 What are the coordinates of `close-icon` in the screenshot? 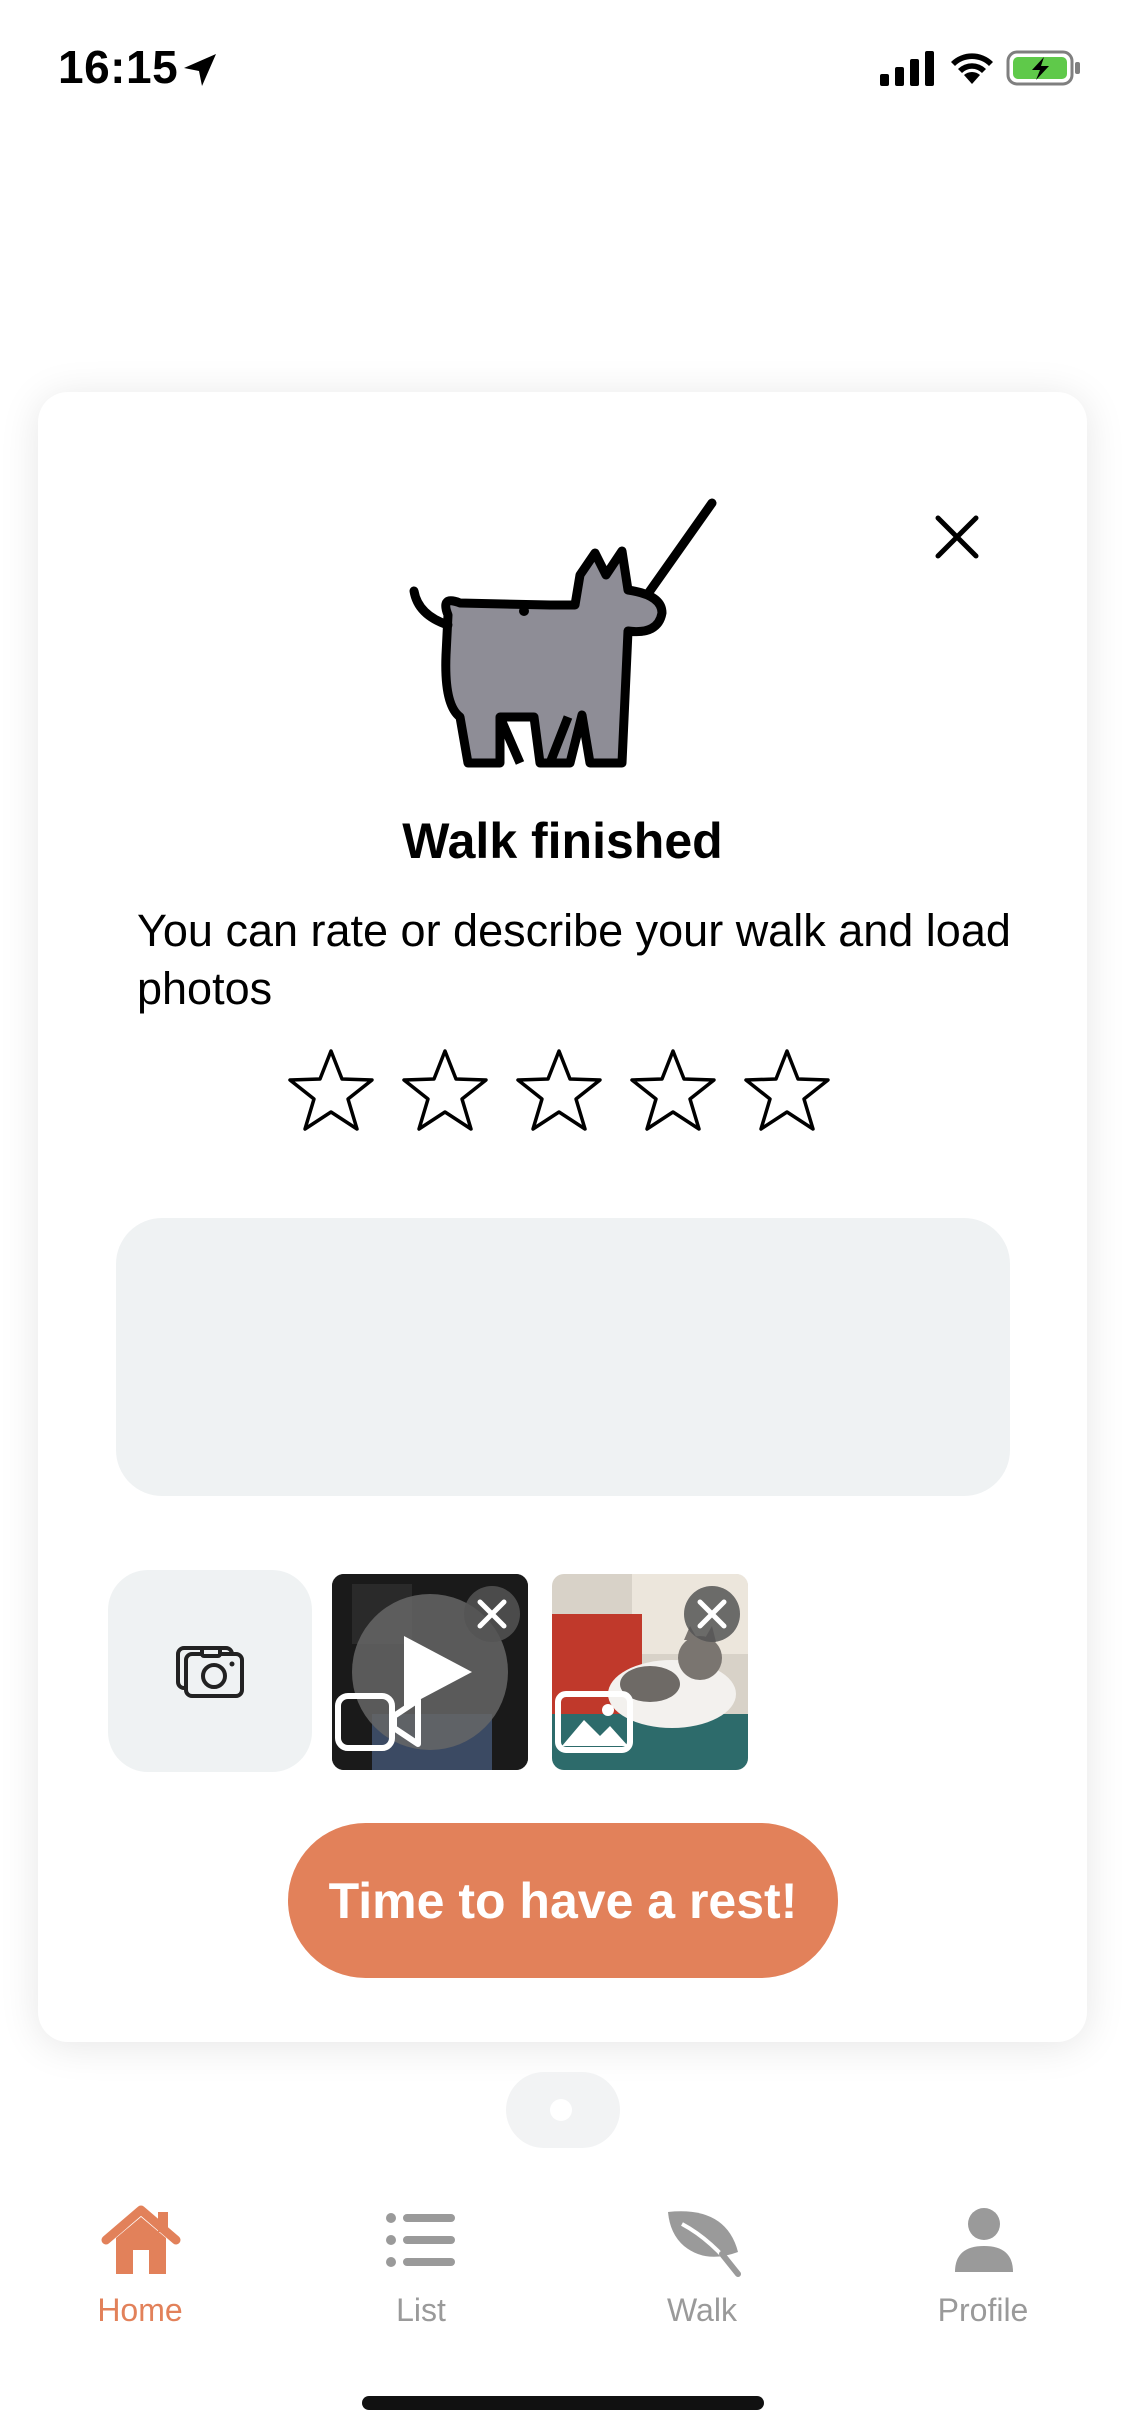 It's located at (957, 537).